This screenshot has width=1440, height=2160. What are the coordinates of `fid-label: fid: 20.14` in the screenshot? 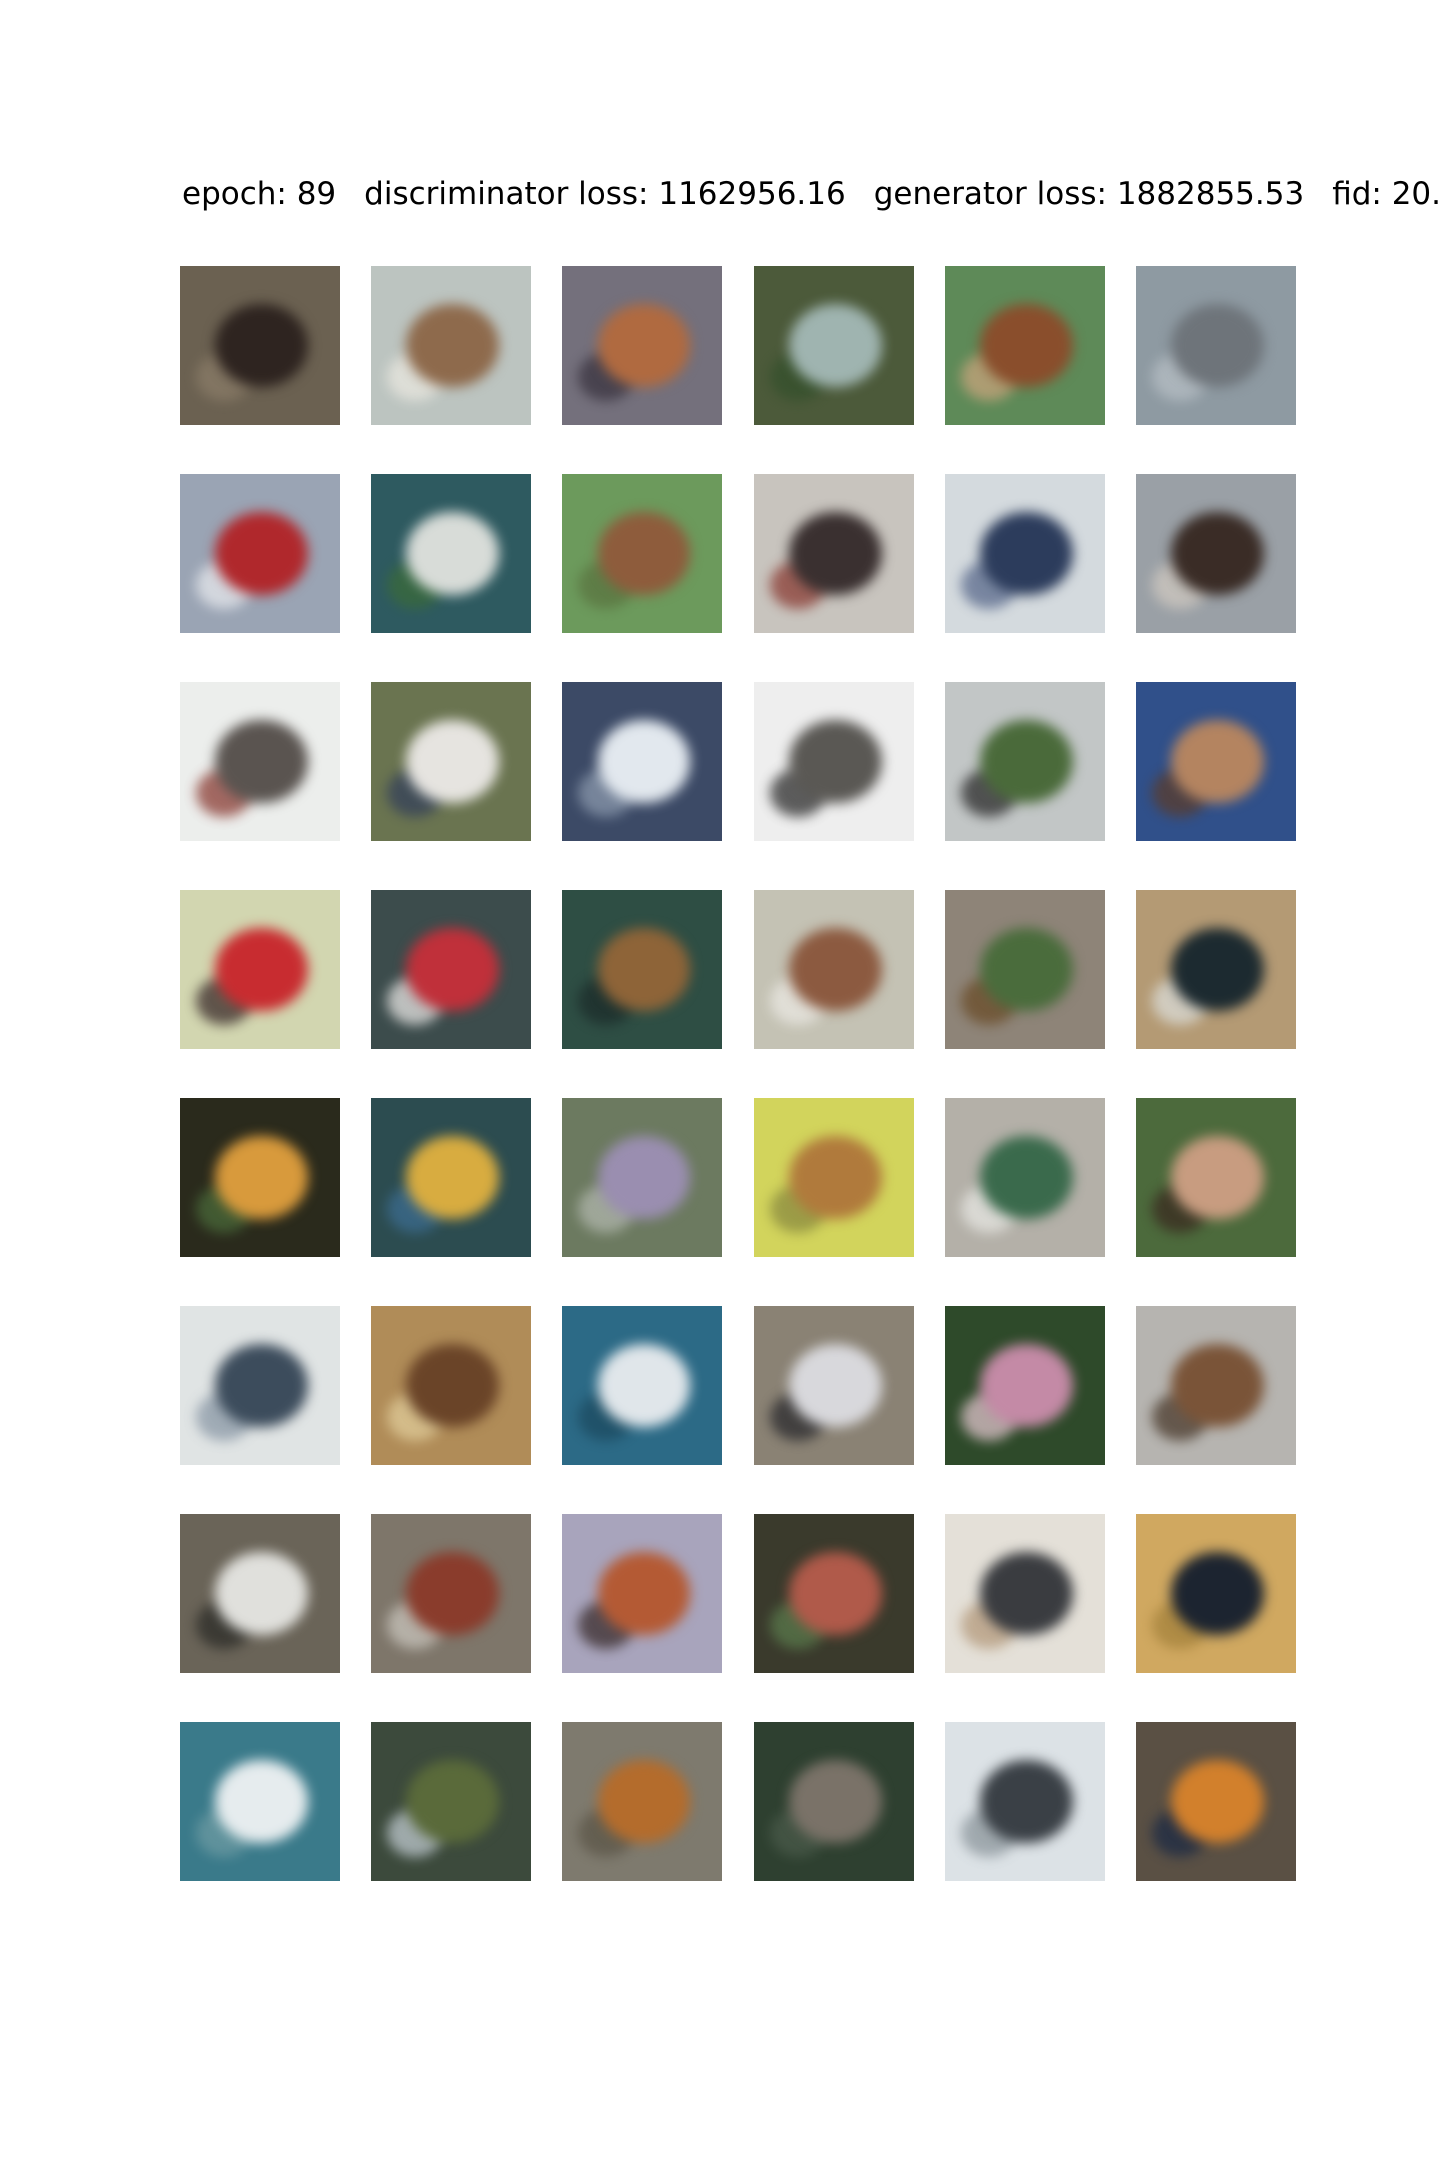 It's located at (1386, 194).